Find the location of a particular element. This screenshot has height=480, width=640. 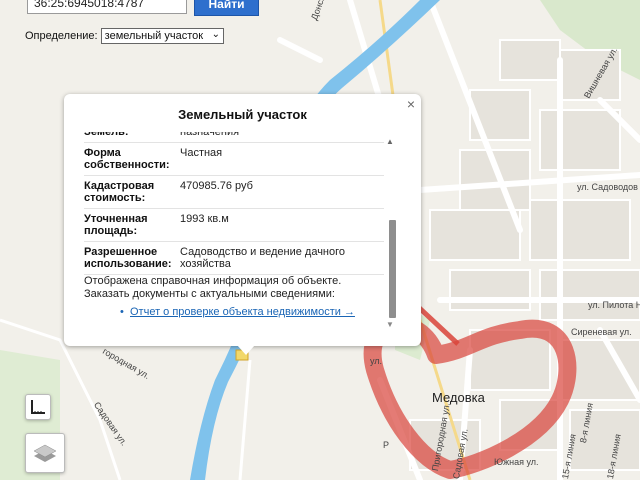

ruler-icon is located at coordinates (38, 407).